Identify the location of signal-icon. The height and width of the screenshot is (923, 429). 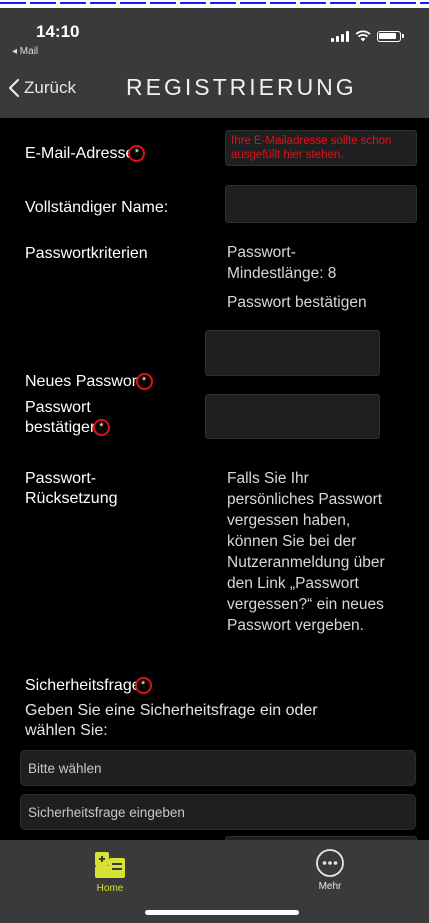
(340, 36).